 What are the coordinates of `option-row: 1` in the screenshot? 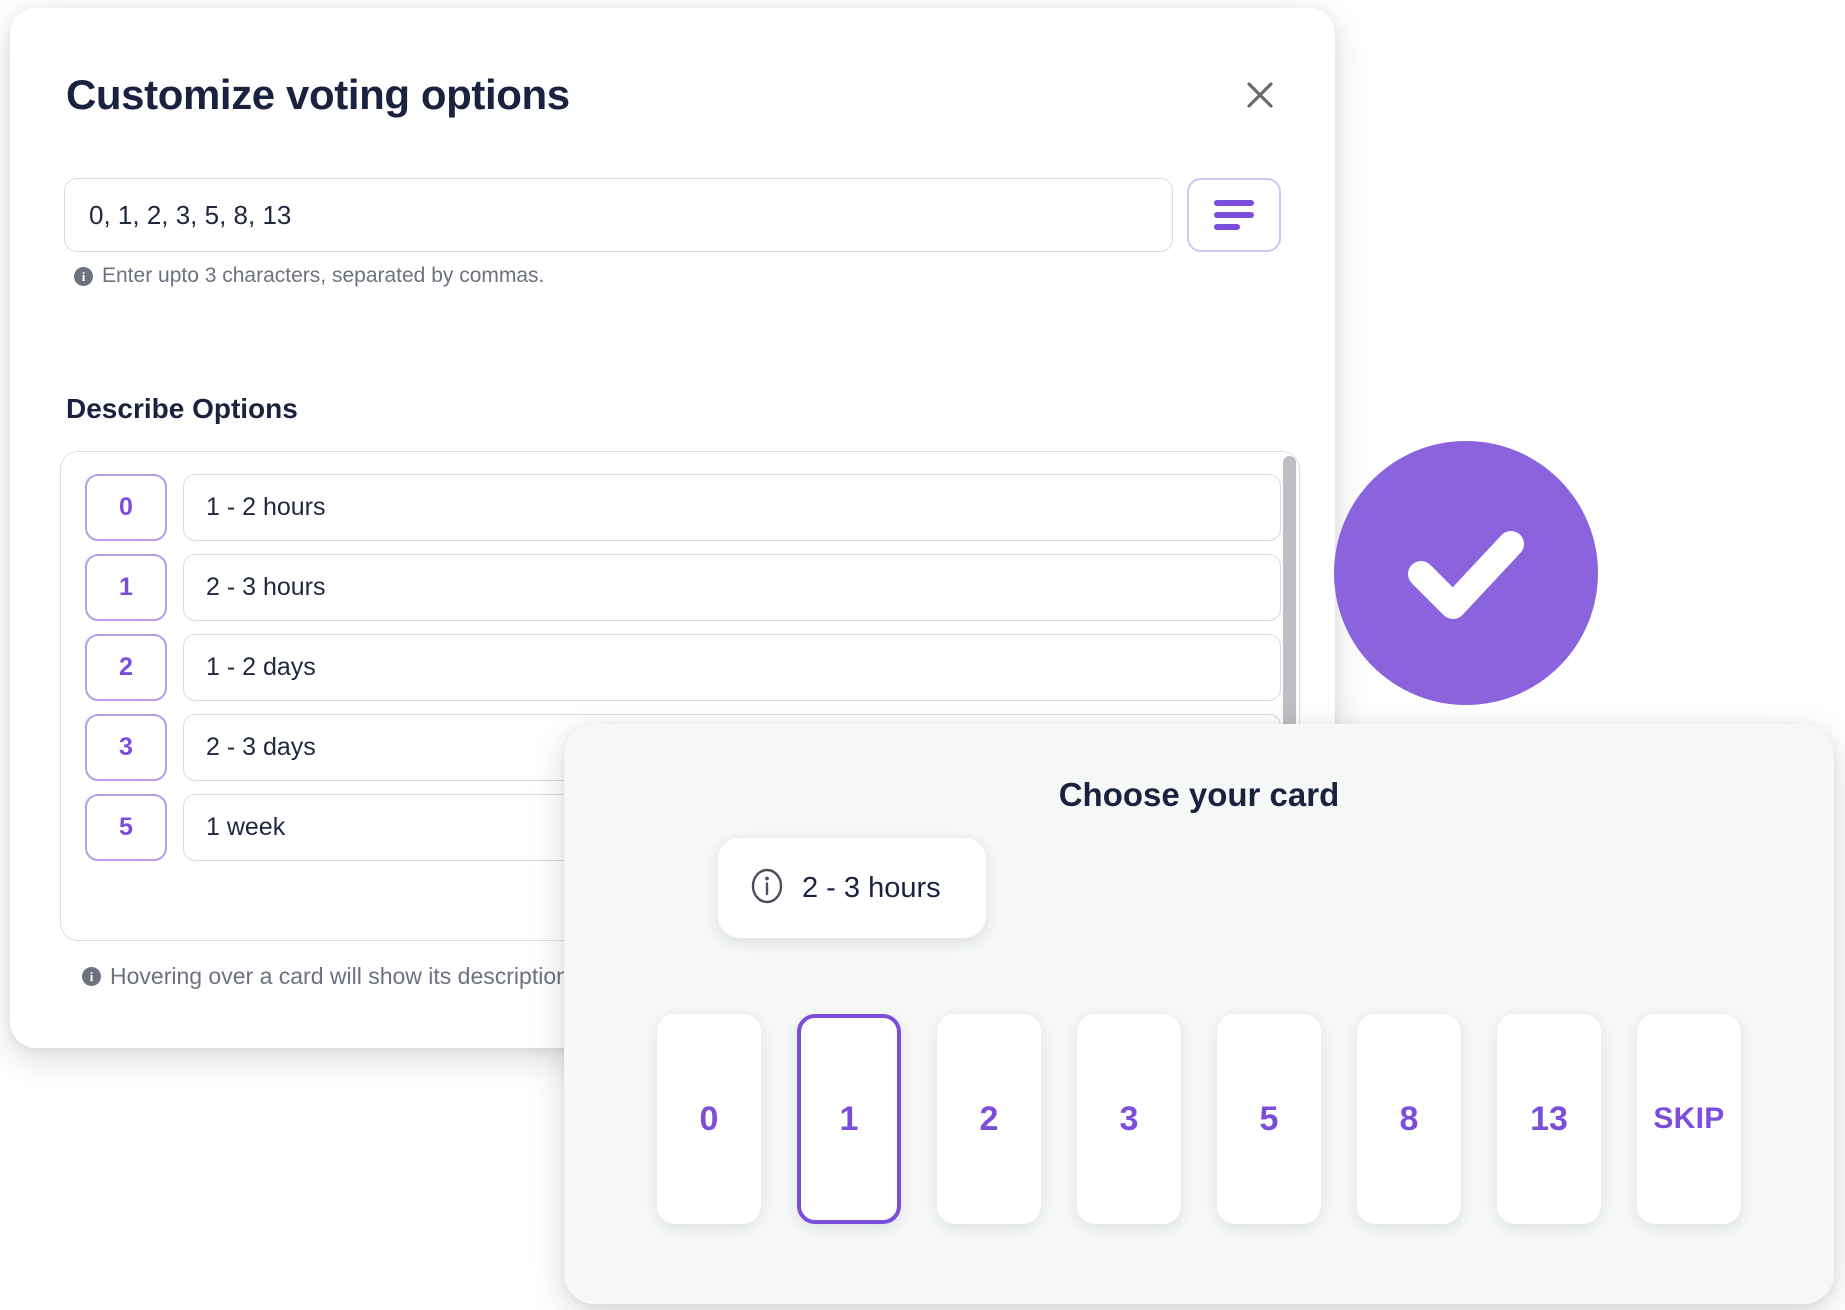 It's located at (683, 587).